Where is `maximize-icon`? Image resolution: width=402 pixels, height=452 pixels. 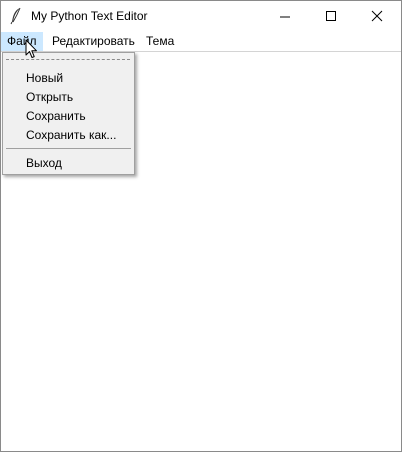 maximize-icon is located at coordinates (331, 16).